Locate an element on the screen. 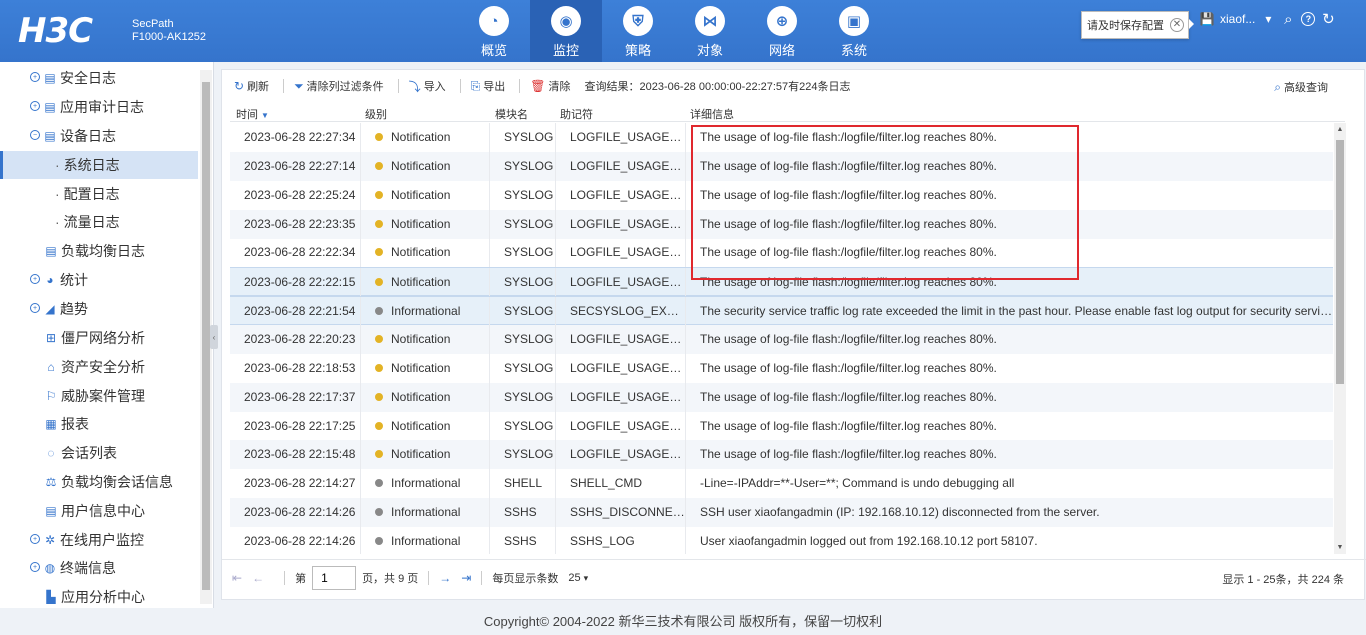  refresh-button: ↻ 刷新 is located at coordinates (251, 86).